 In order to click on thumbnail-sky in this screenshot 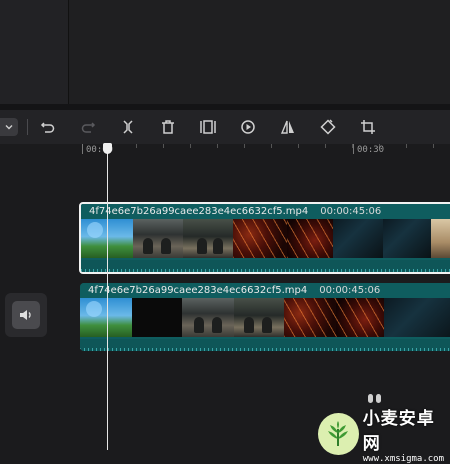, I will do `click(106, 317)`.